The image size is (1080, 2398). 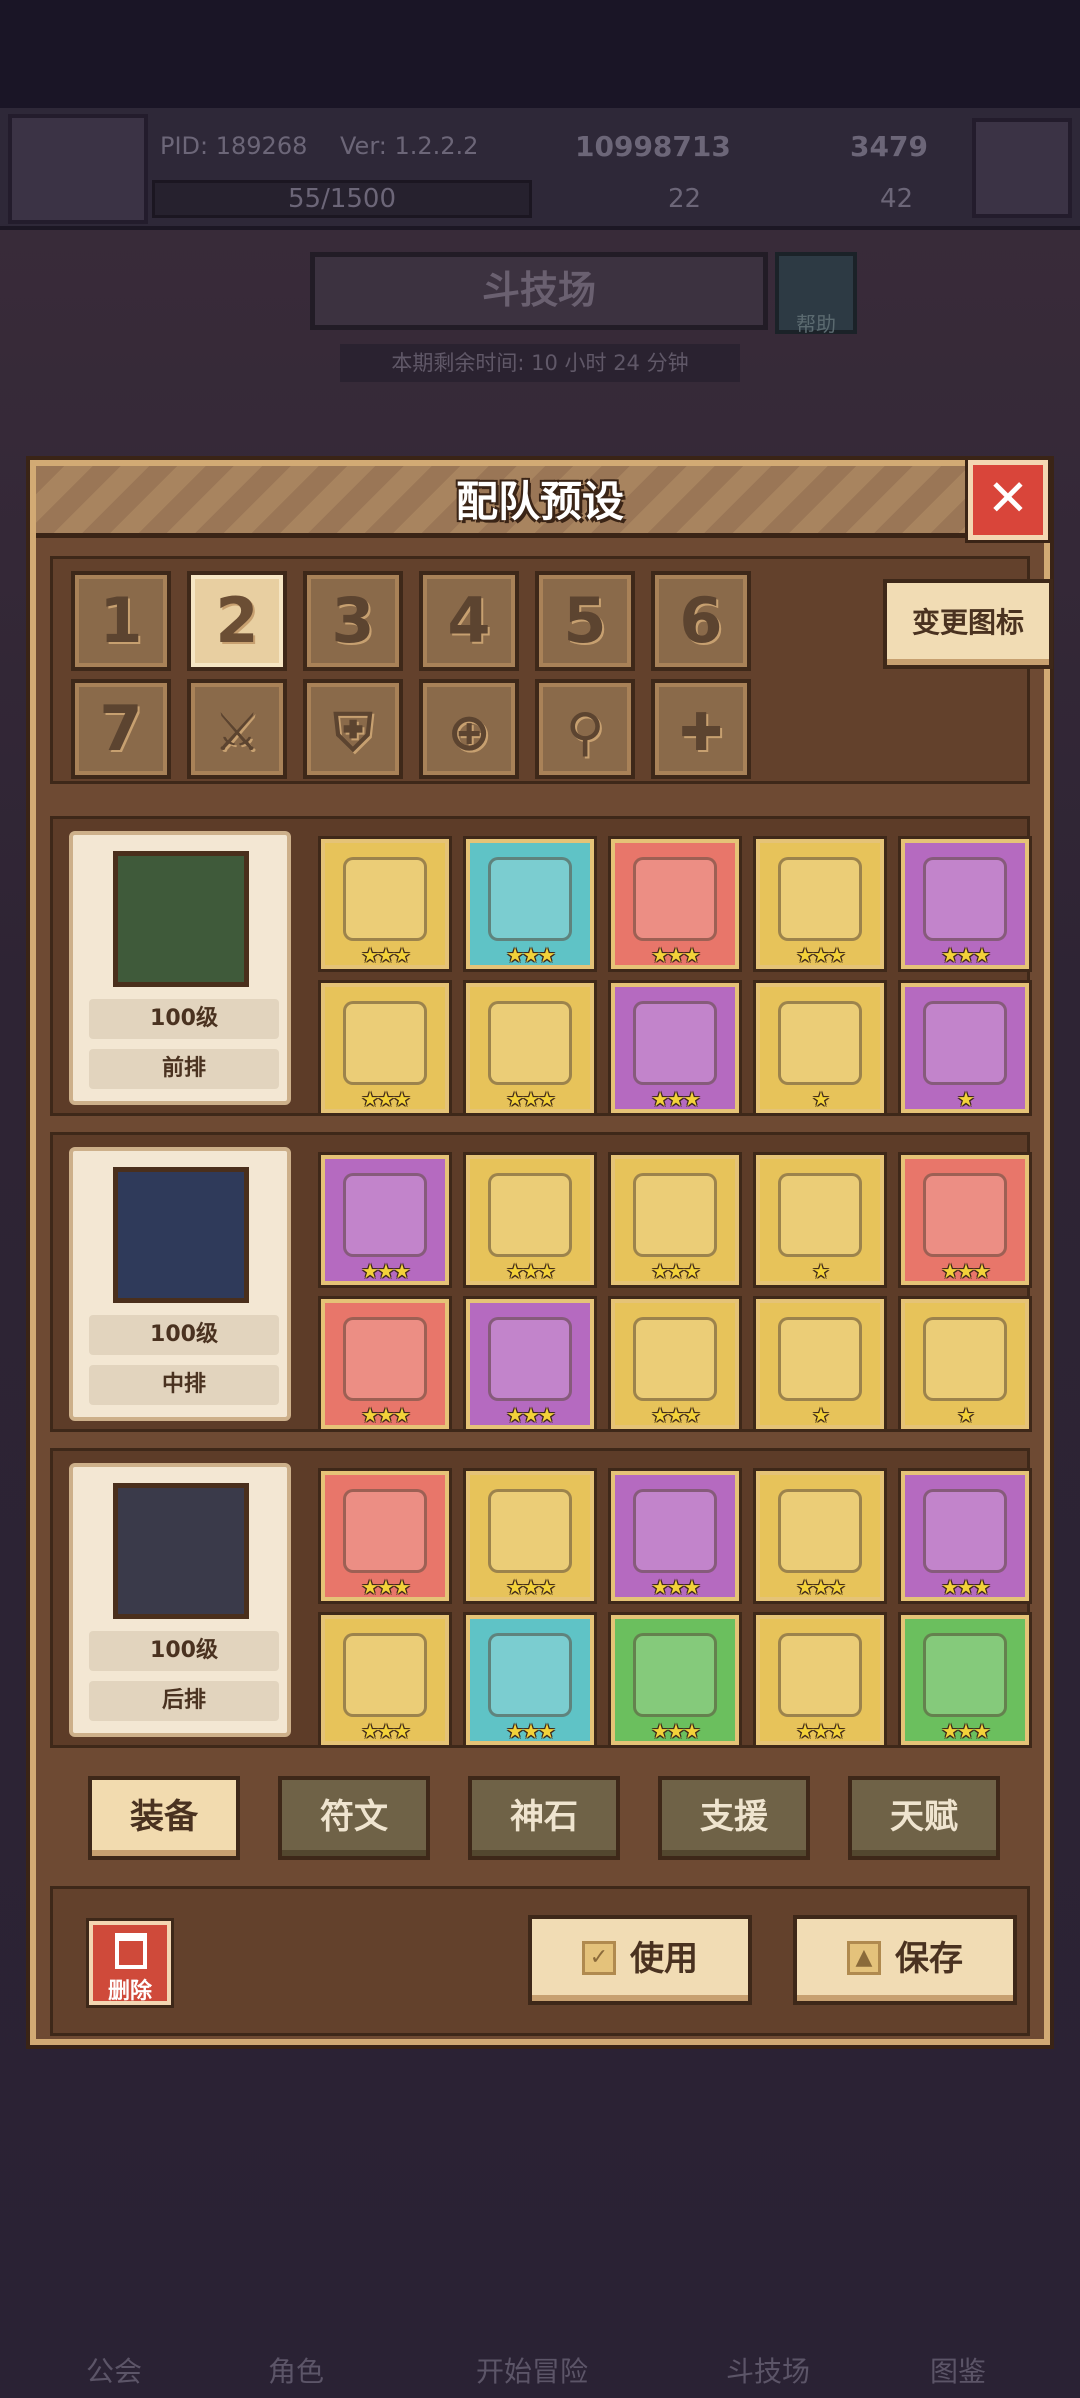 I want to click on save-button: ▲ 保存, so click(x=905, y=1960).